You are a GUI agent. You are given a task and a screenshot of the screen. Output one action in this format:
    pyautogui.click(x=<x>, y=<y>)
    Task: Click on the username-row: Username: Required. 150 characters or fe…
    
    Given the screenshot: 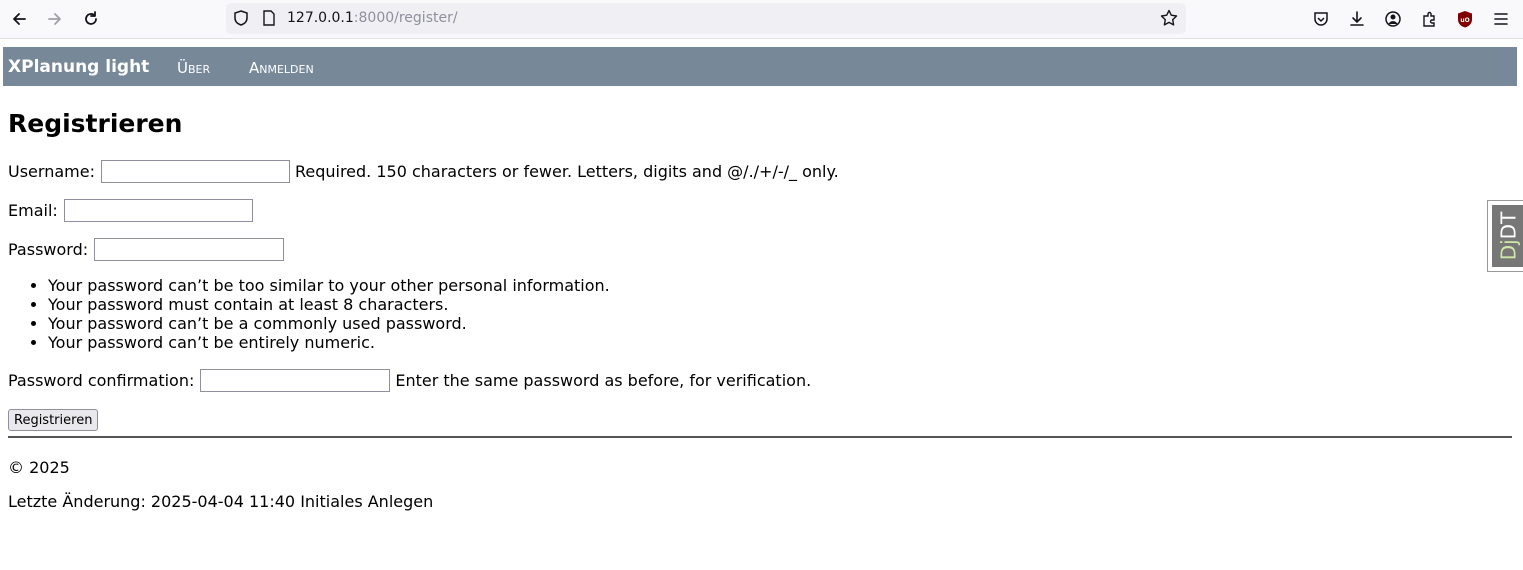 What is the action you would take?
    pyautogui.click(x=423, y=171)
    